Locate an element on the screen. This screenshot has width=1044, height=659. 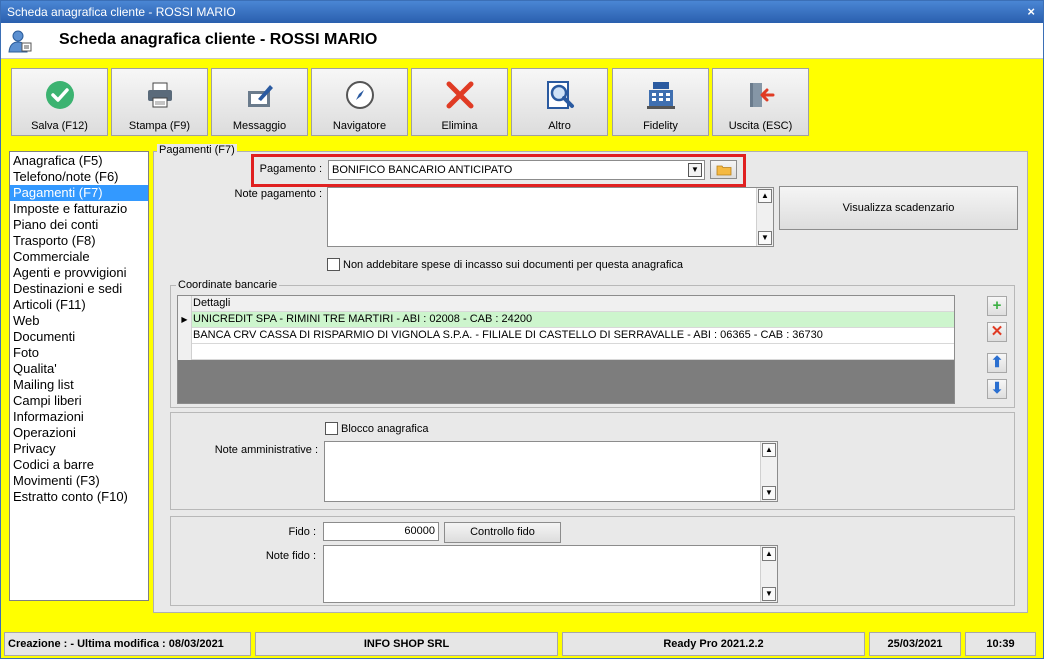
table-row-empty is located at coordinates (566, 352).